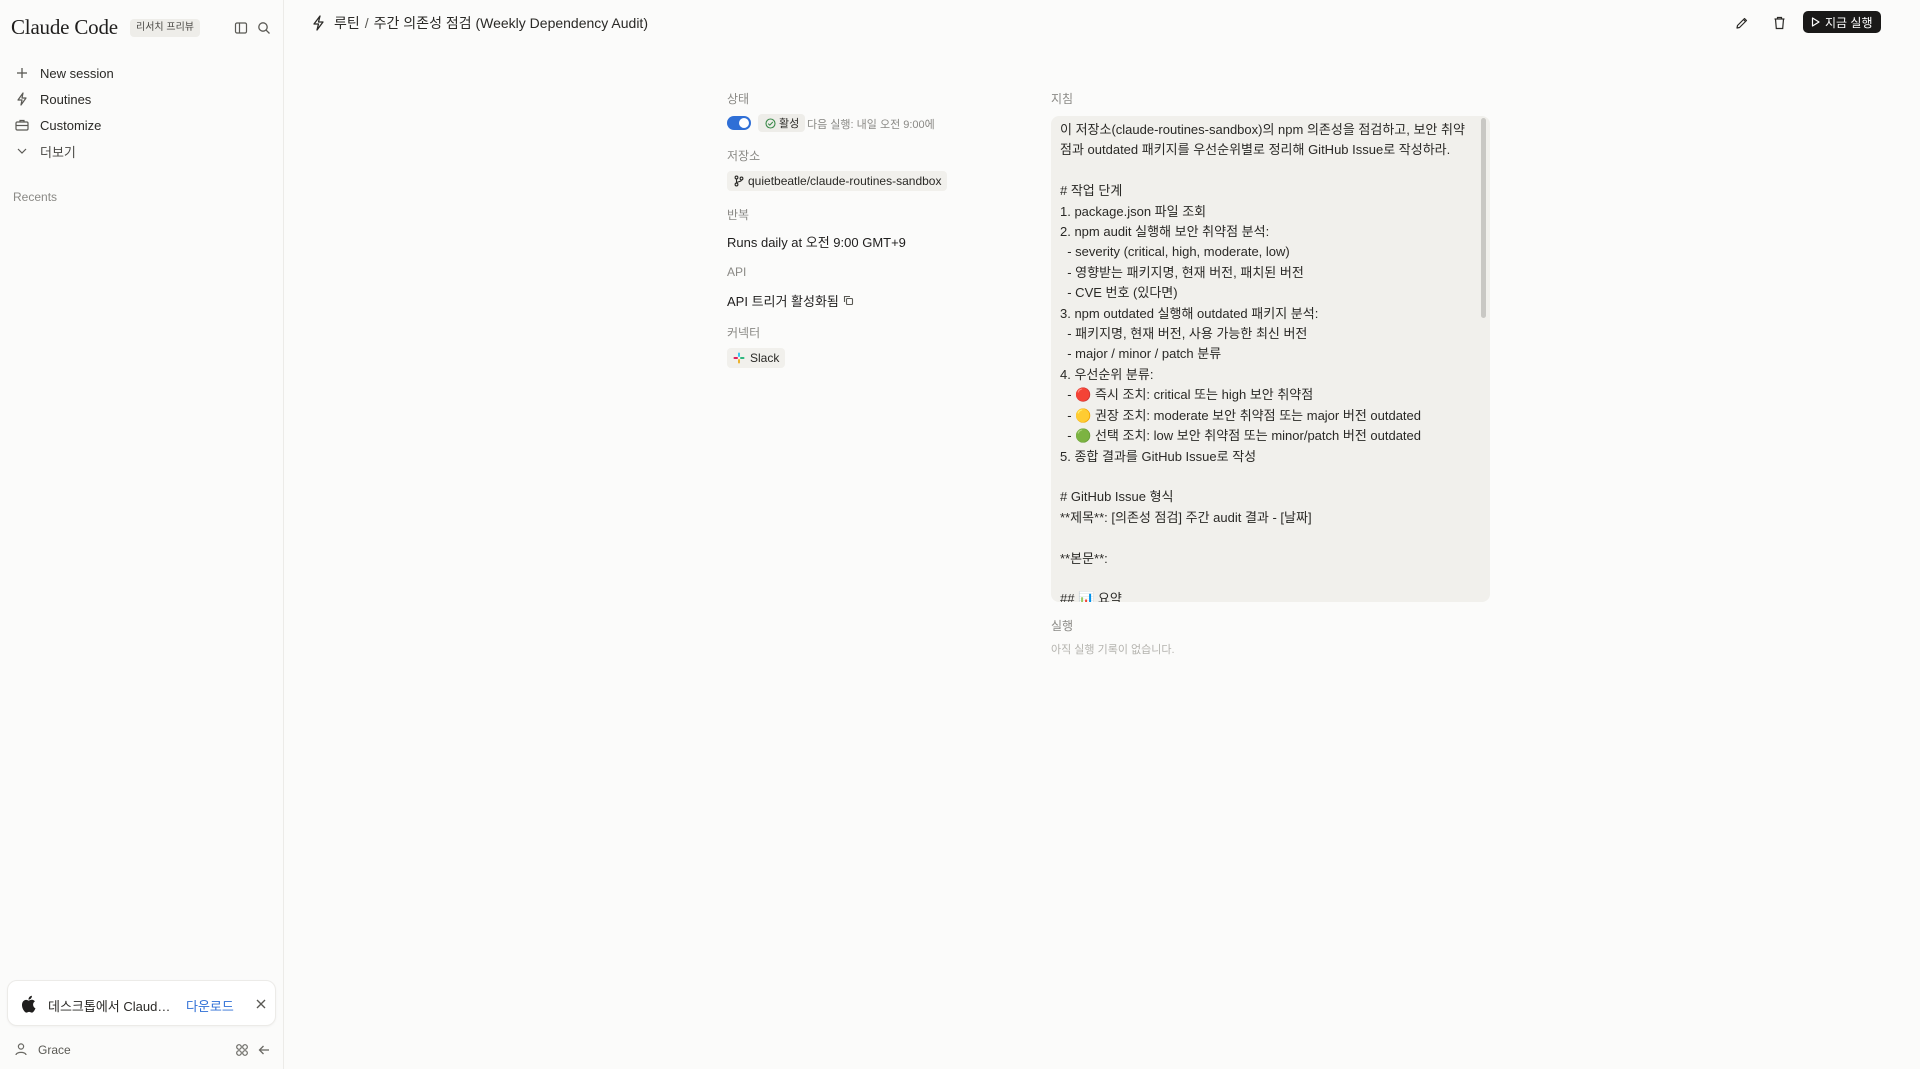  What do you see at coordinates (789, 124) in the screenshot?
I see `status-value: 활성` at bounding box center [789, 124].